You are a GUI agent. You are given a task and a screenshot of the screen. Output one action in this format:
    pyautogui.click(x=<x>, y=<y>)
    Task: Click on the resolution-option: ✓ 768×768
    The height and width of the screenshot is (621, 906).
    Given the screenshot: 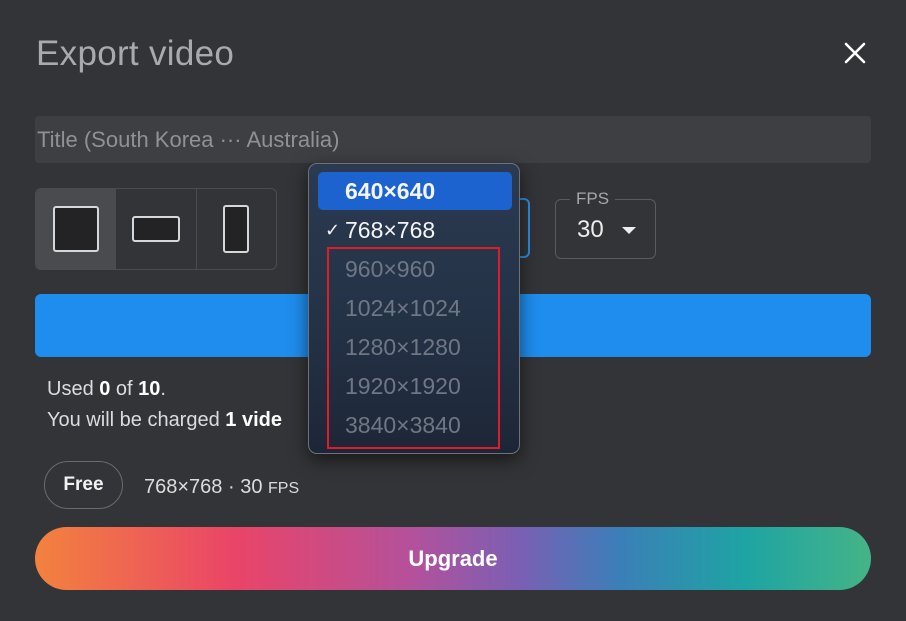 What is the action you would take?
    pyautogui.click(x=415, y=230)
    